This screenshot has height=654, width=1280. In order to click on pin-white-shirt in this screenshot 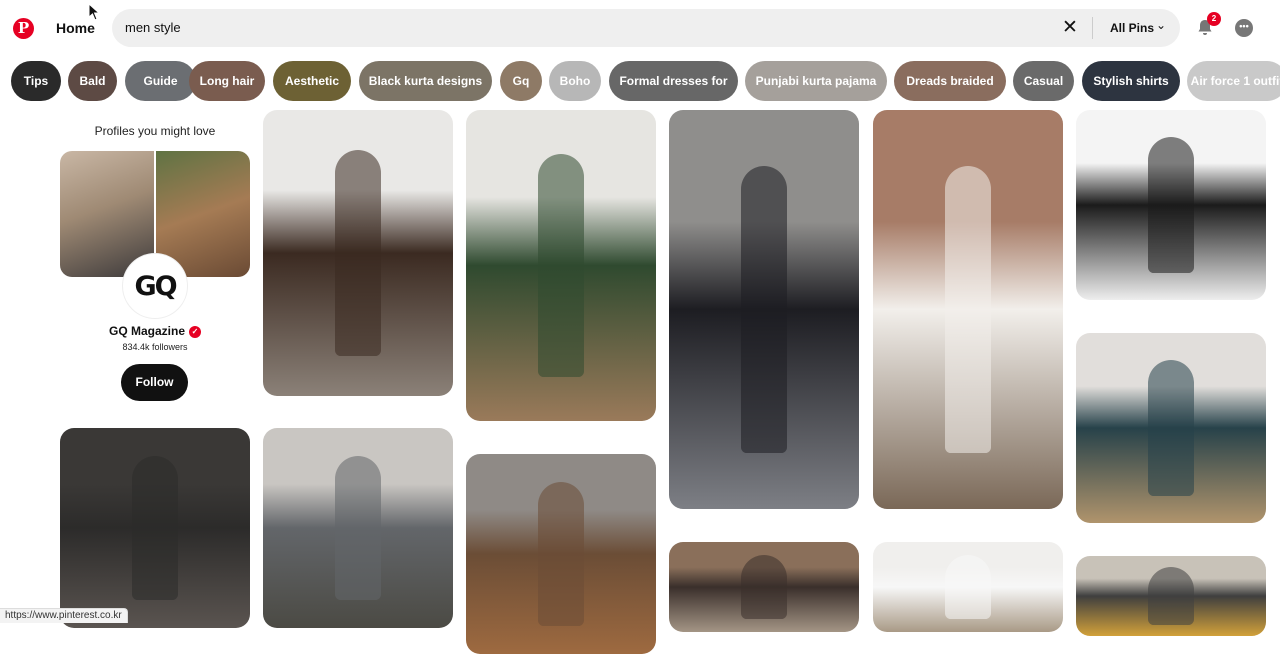, I will do `click(968, 309)`.